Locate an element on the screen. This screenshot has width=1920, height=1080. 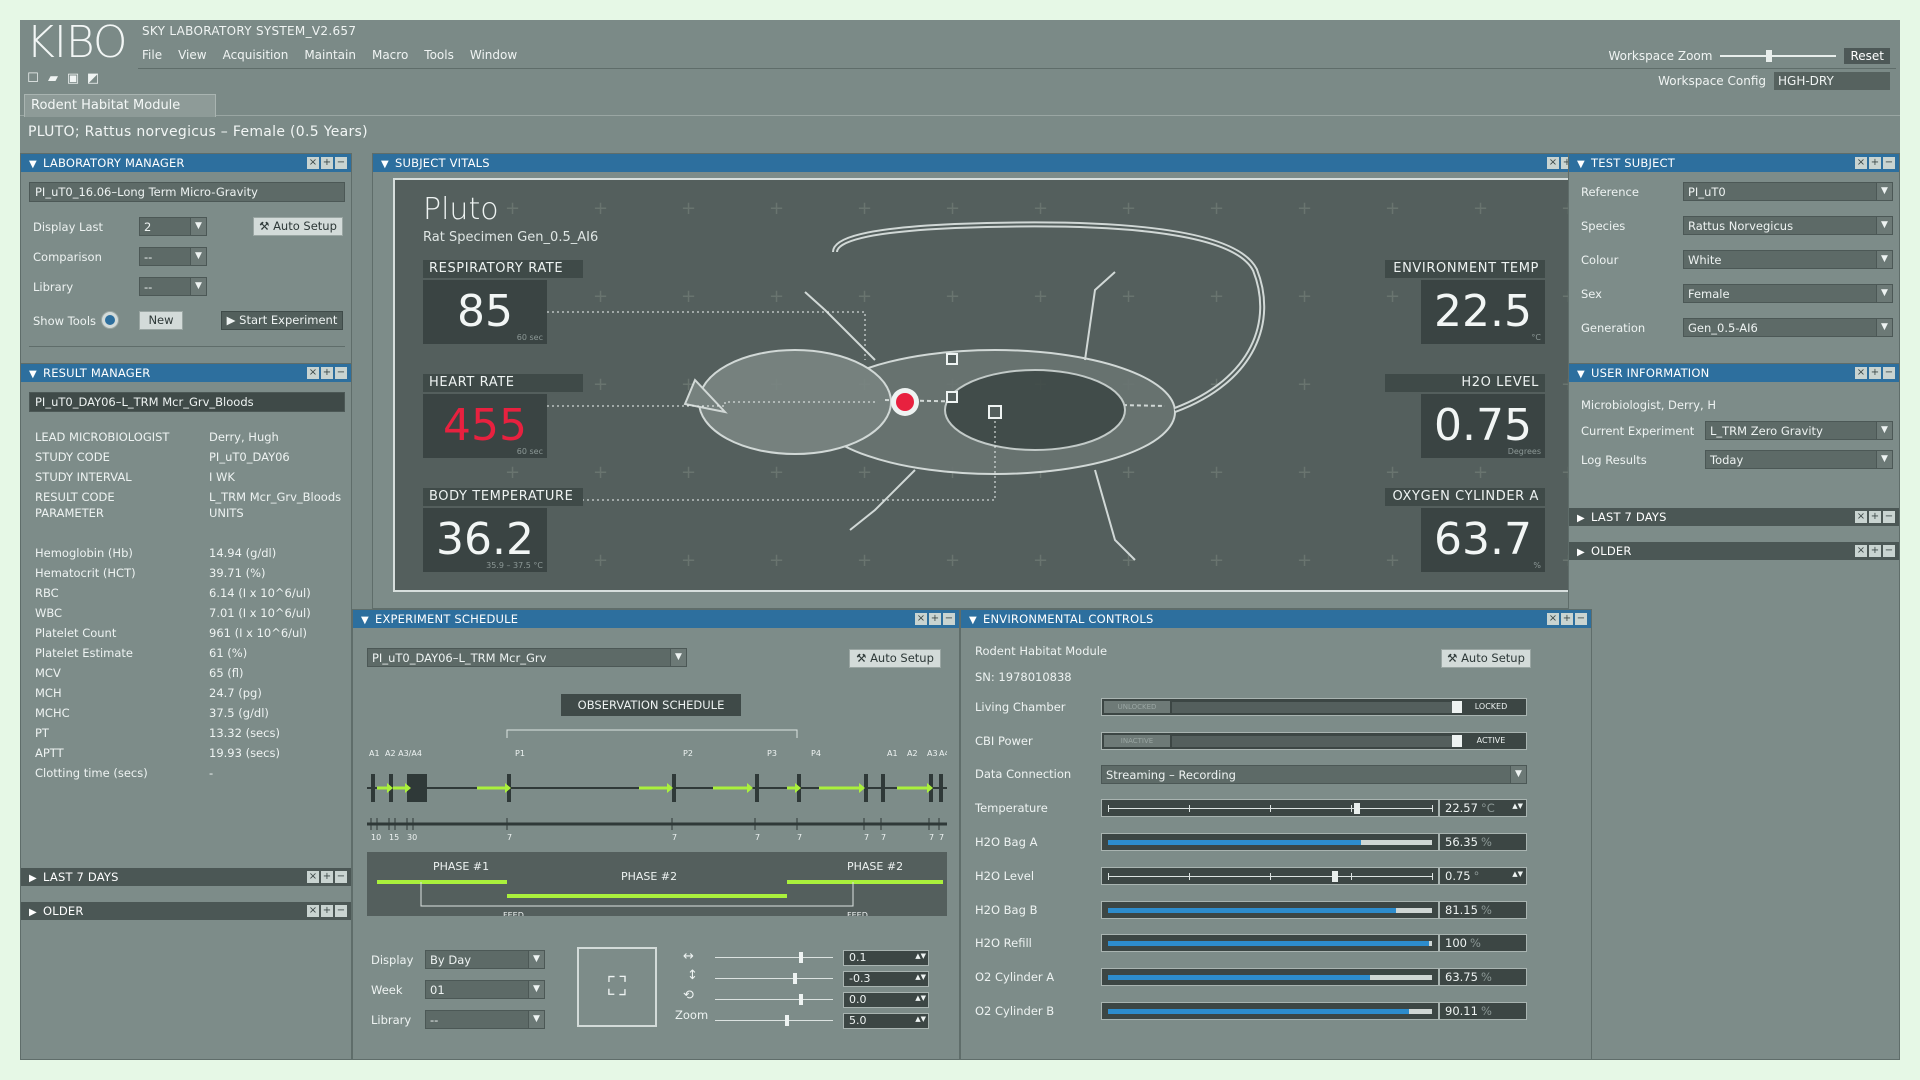
menu-macro: Macro is located at coordinates (390, 55).